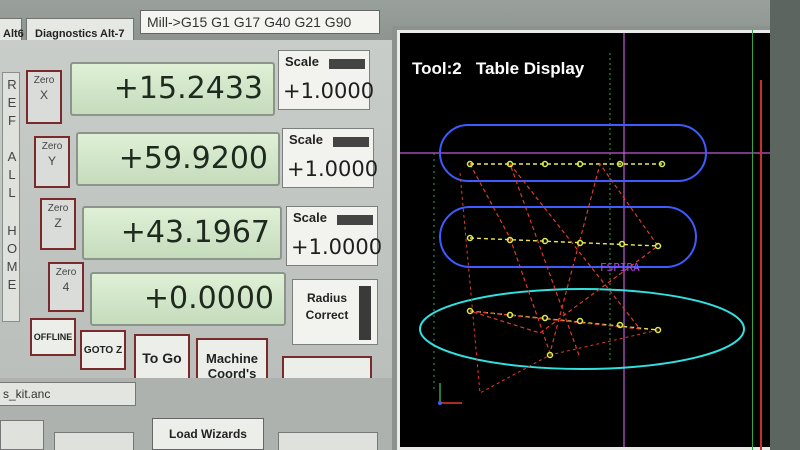  What do you see at coordinates (12, 266) in the screenshot?
I see `ref-letter: M` at bounding box center [12, 266].